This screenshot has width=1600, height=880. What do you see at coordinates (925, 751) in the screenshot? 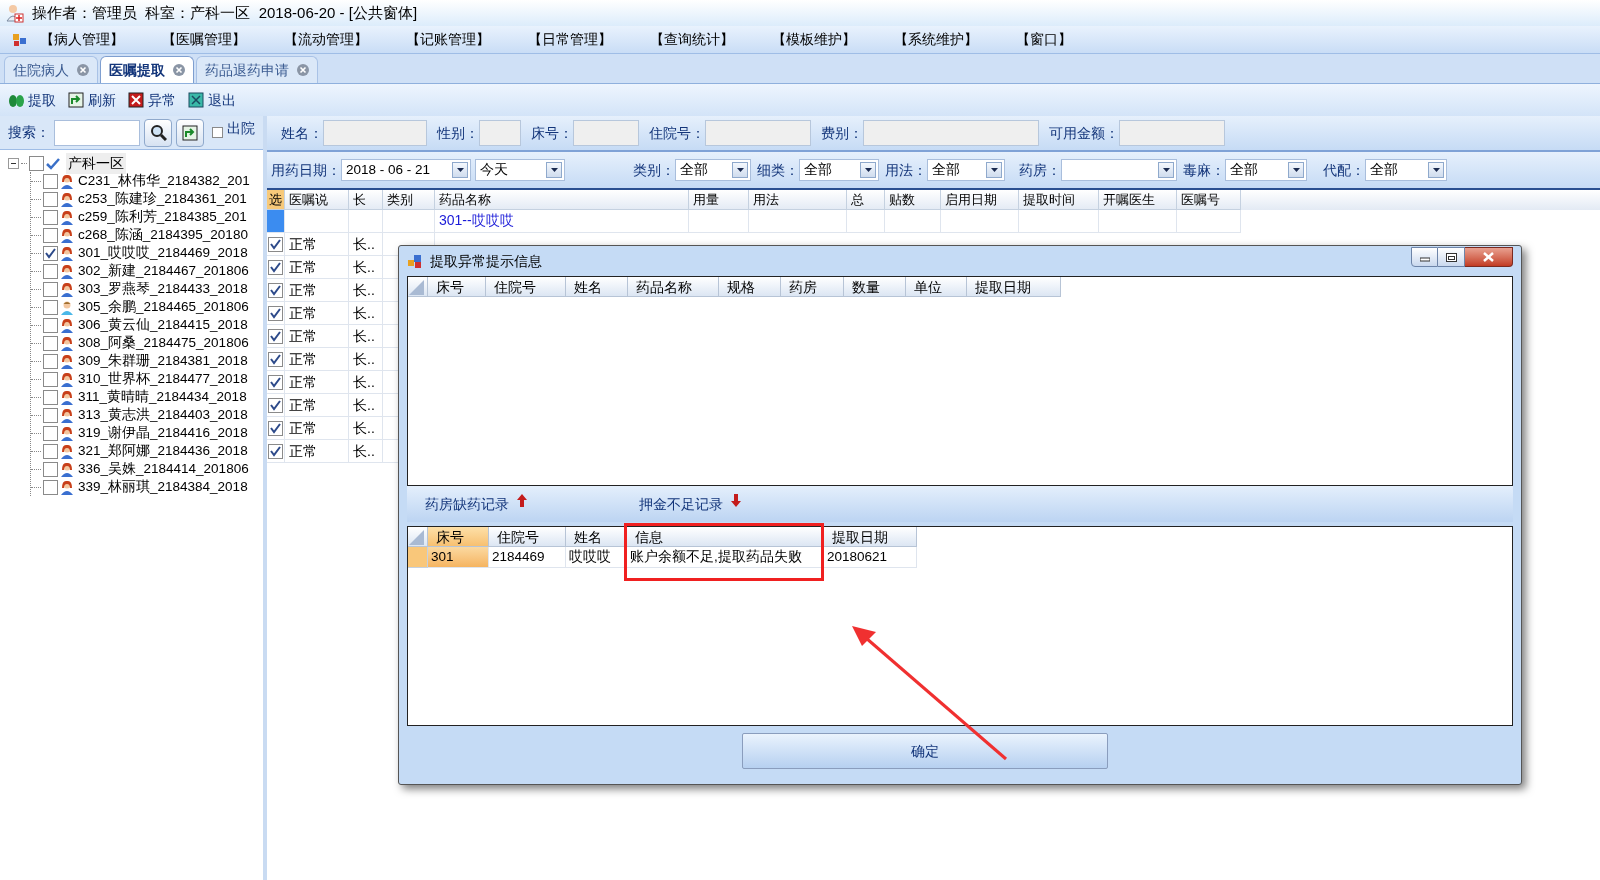
I see `ok-button: 确定` at bounding box center [925, 751].